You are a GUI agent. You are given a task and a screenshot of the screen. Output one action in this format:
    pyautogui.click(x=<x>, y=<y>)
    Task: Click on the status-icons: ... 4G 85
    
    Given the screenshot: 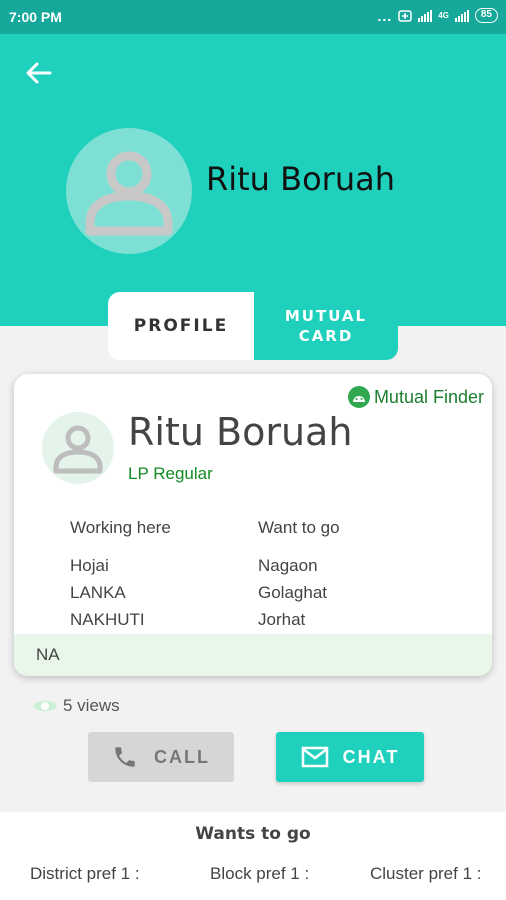 What is the action you would take?
    pyautogui.click(x=438, y=15)
    